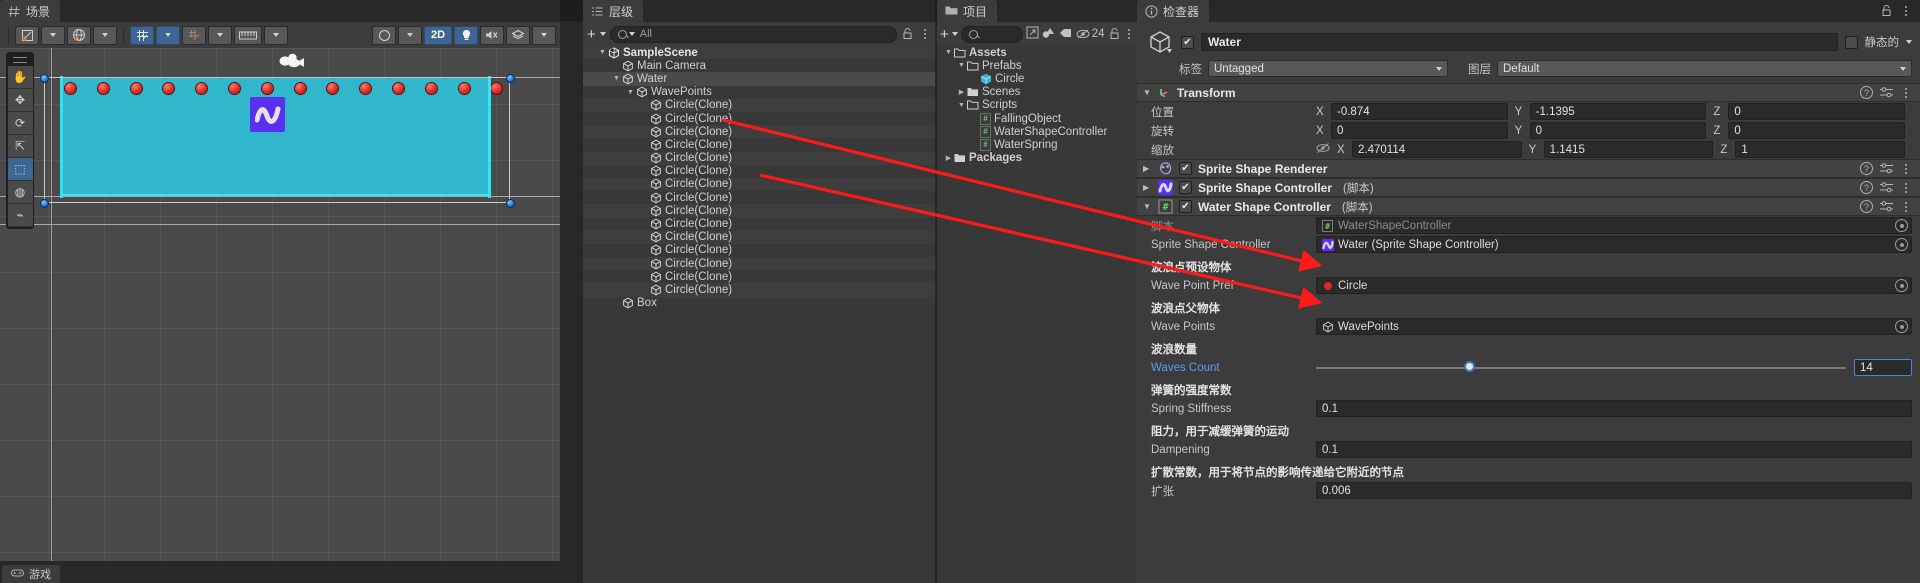  I want to click on hierarchy-item: ▼ SampleScene, so click(759, 53).